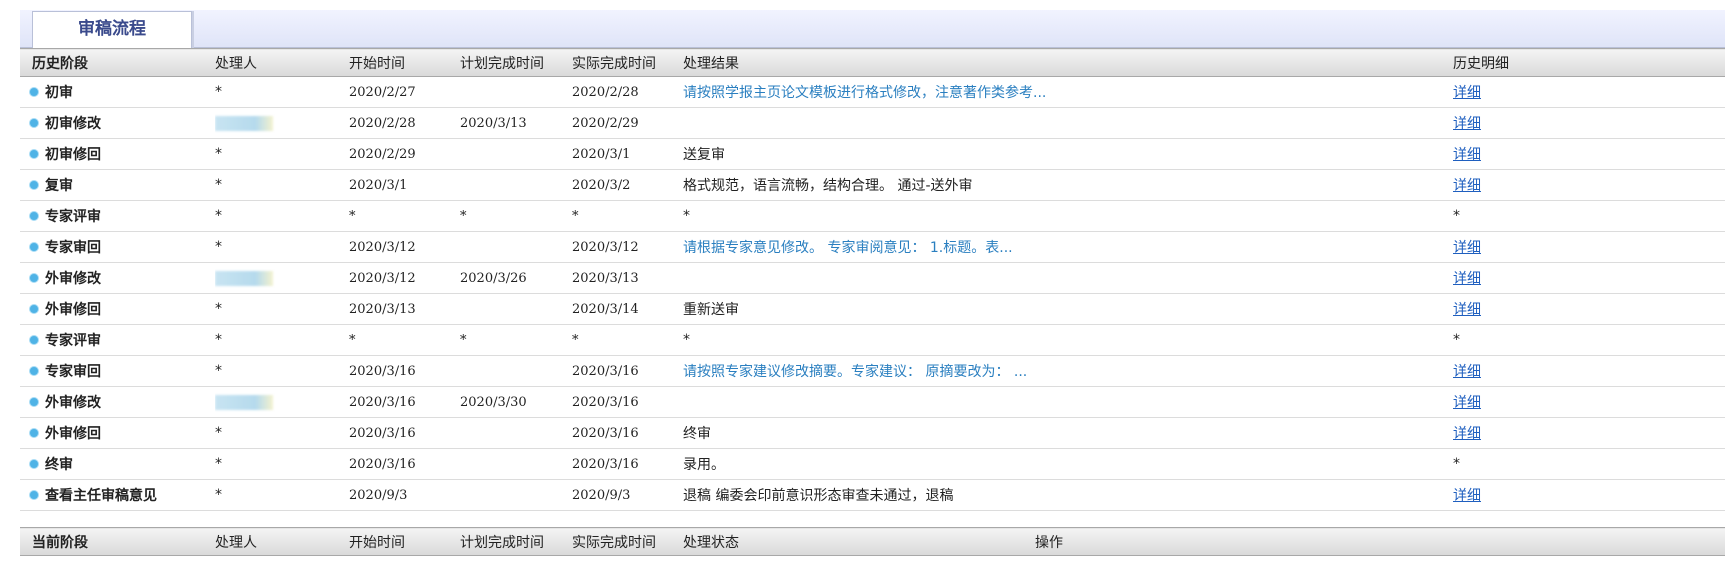 The width and height of the screenshot is (1725, 576). What do you see at coordinates (516, 541) in the screenshot?
I see `header-current-planned: 计划完成时间` at bounding box center [516, 541].